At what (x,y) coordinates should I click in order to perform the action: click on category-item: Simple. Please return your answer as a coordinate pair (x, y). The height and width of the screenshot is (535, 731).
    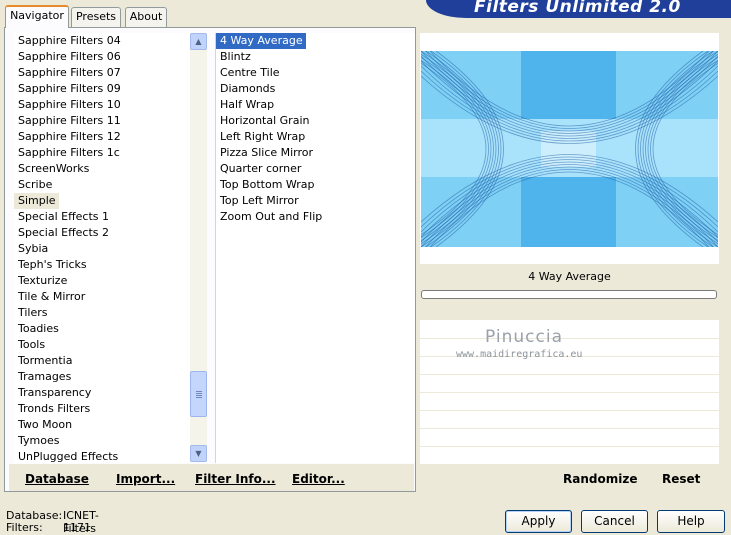
    Looking at the image, I should click on (36, 201).